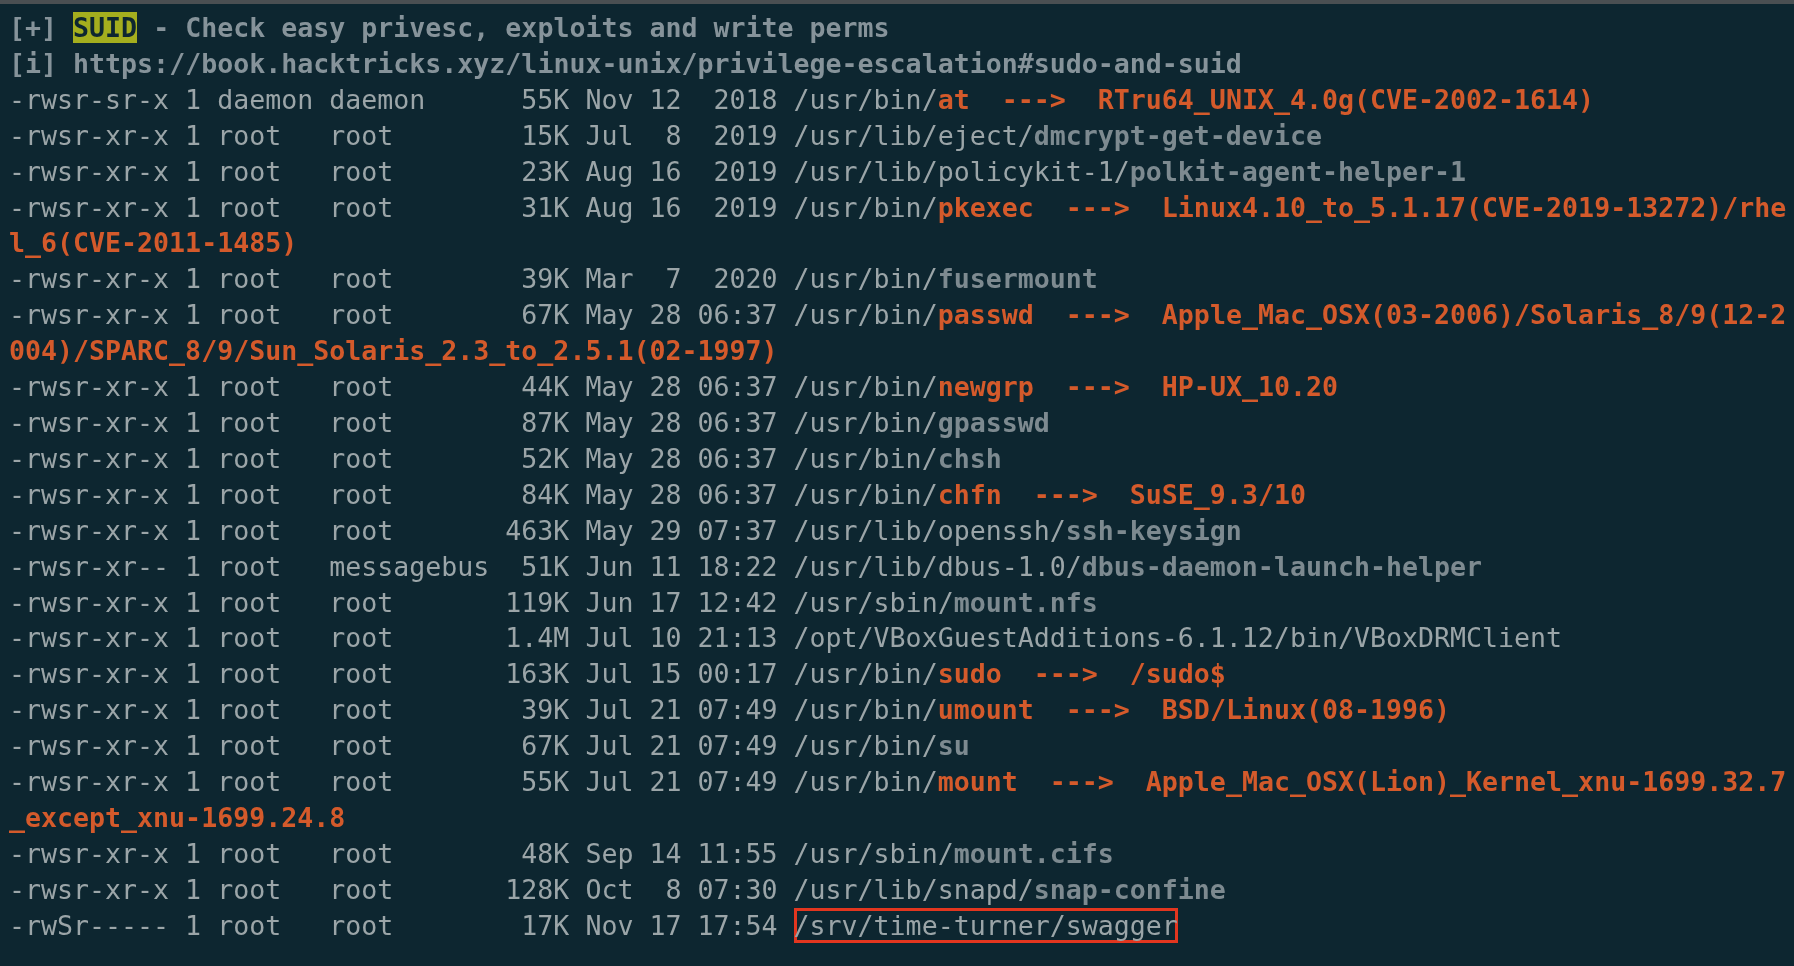  Describe the element at coordinates (521, 27) in the screenshot. I see `section-title: - Check easy privesc, exploits and write perms` at that location.